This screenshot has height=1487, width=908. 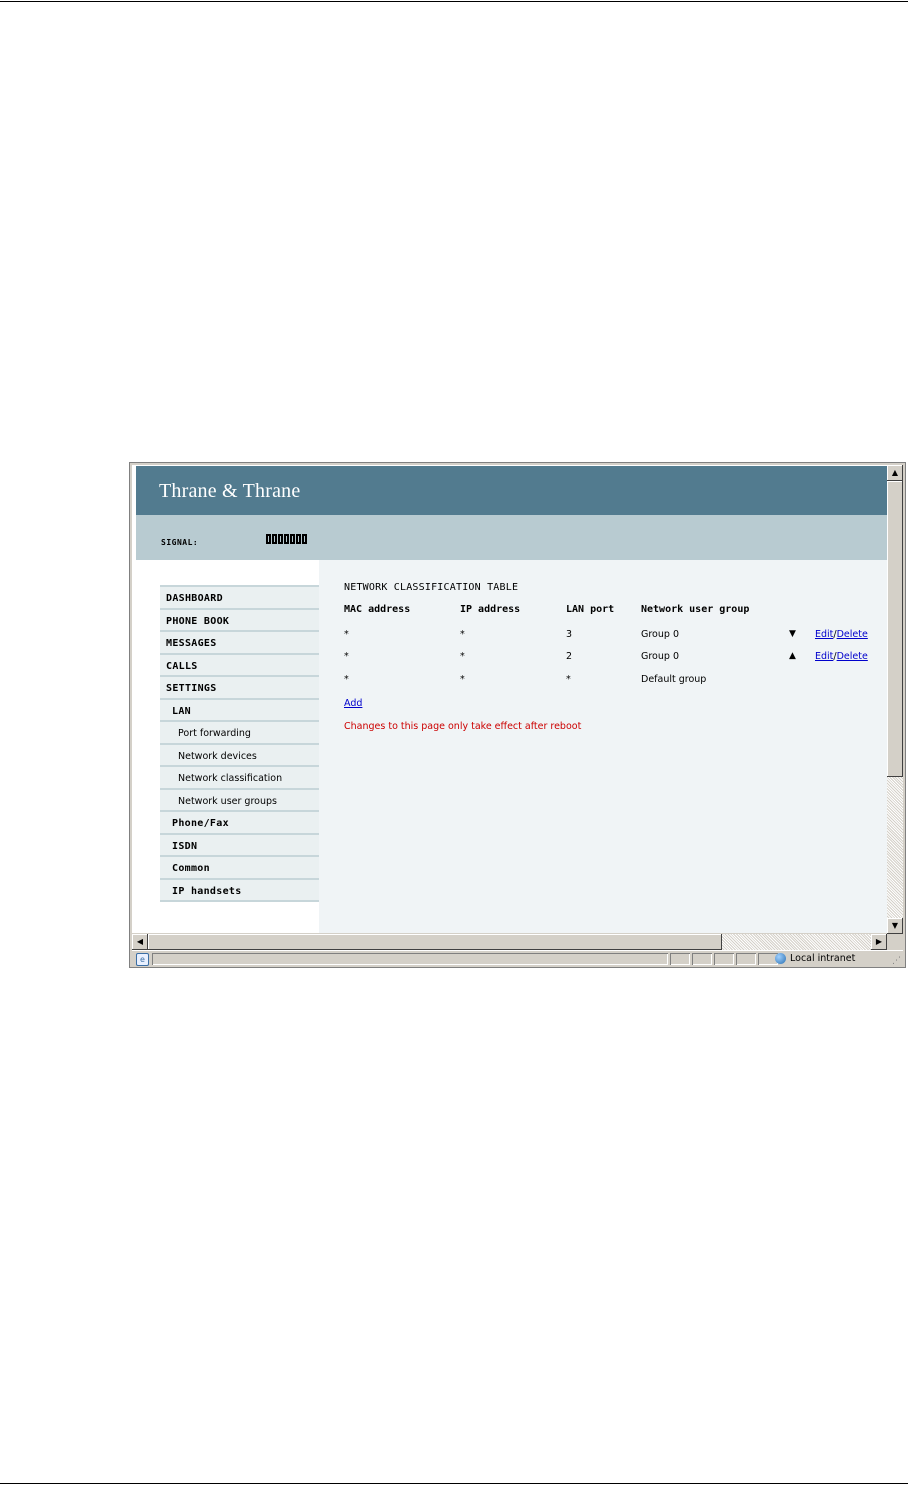 I want to click on page-icon: e, so click(x=142, y=959).